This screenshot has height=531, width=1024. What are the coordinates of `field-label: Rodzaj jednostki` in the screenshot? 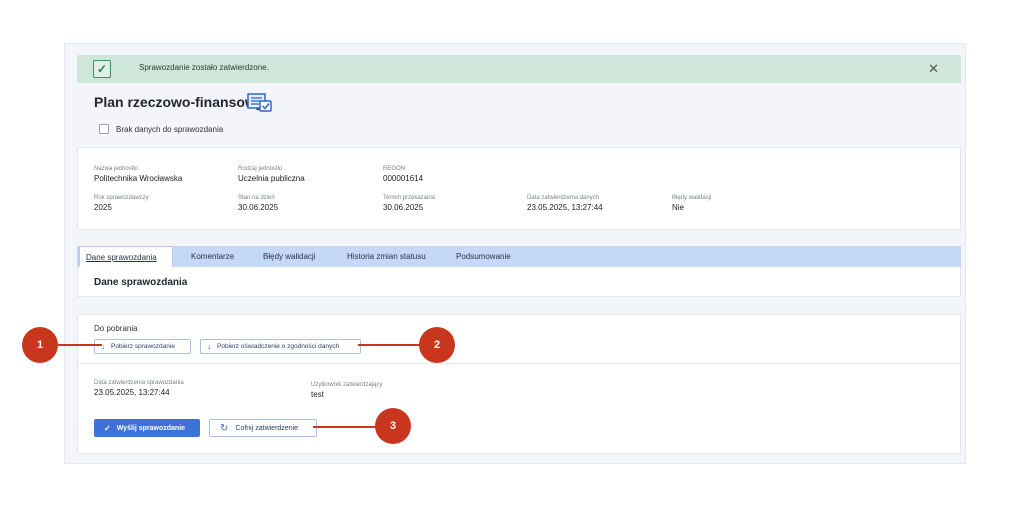 It's located at (260, 169).